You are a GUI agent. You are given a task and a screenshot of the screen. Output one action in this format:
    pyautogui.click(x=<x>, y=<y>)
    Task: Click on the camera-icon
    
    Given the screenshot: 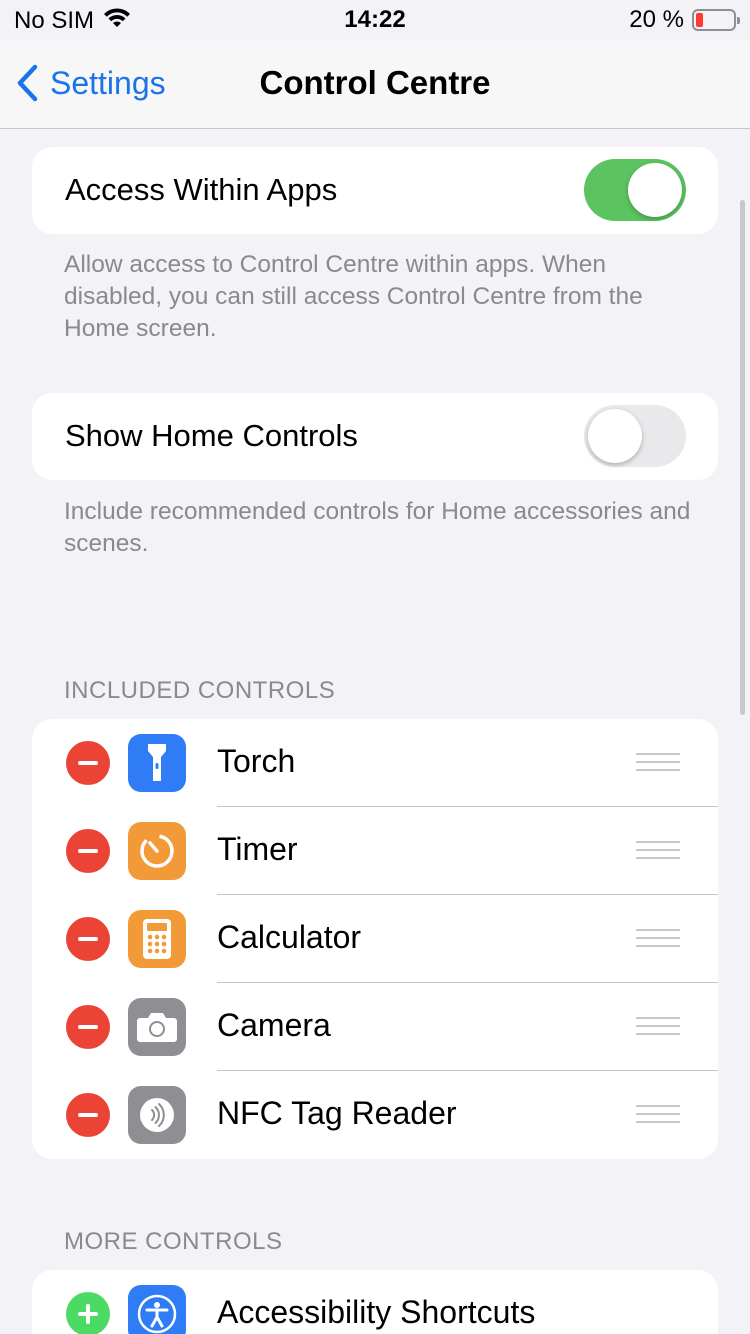 What is the action you would take?
    pyautogui.click(x=157, y=1027)
    